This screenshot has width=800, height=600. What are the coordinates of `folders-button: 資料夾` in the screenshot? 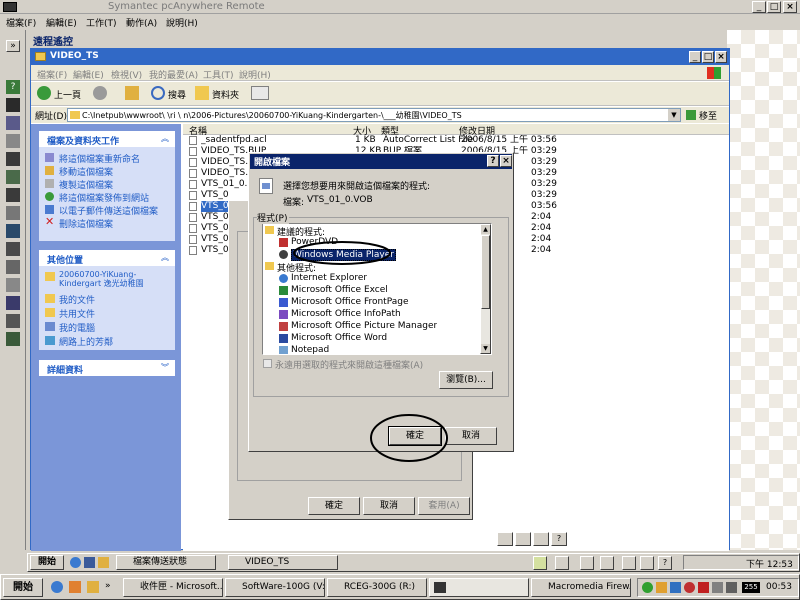 It's located at (225, 94).